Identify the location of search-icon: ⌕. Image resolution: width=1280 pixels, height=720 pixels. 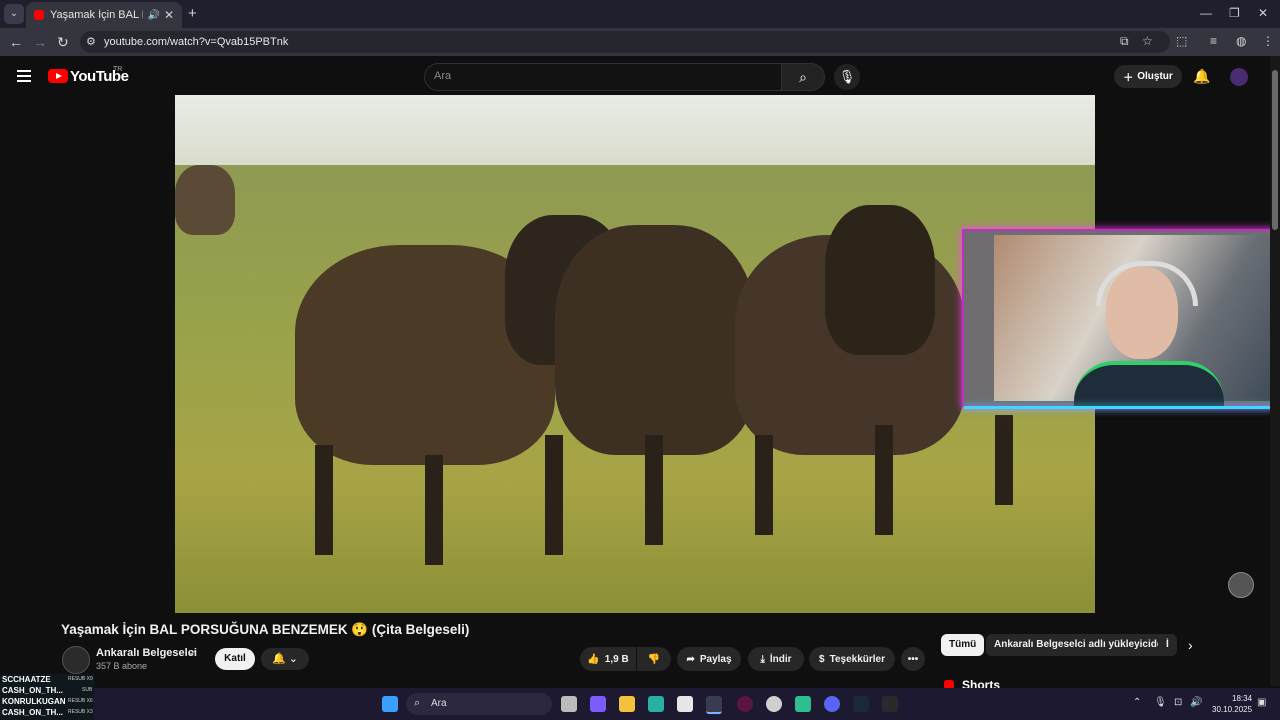
(803, 77).